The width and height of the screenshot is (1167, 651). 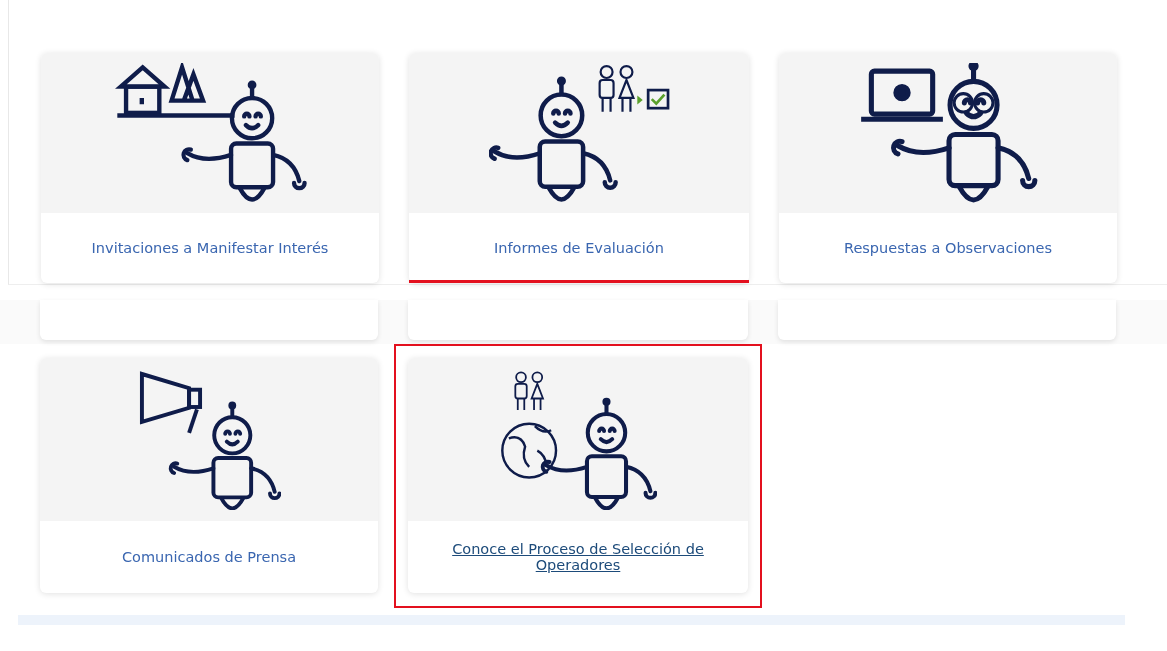 What do you see at coordinates (210, 168) in the screenshot?
I see `card: Invitaciones a Manifestar Interés` at bounding box center [210, 168].